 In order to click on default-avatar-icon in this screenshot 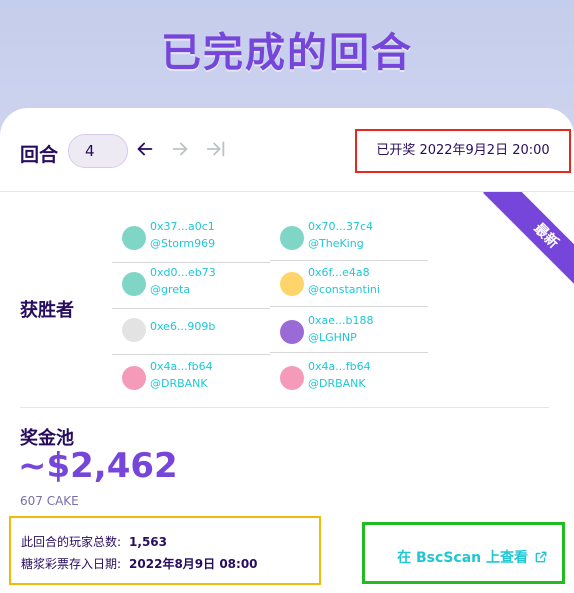, I will do `click(134, 330)`.